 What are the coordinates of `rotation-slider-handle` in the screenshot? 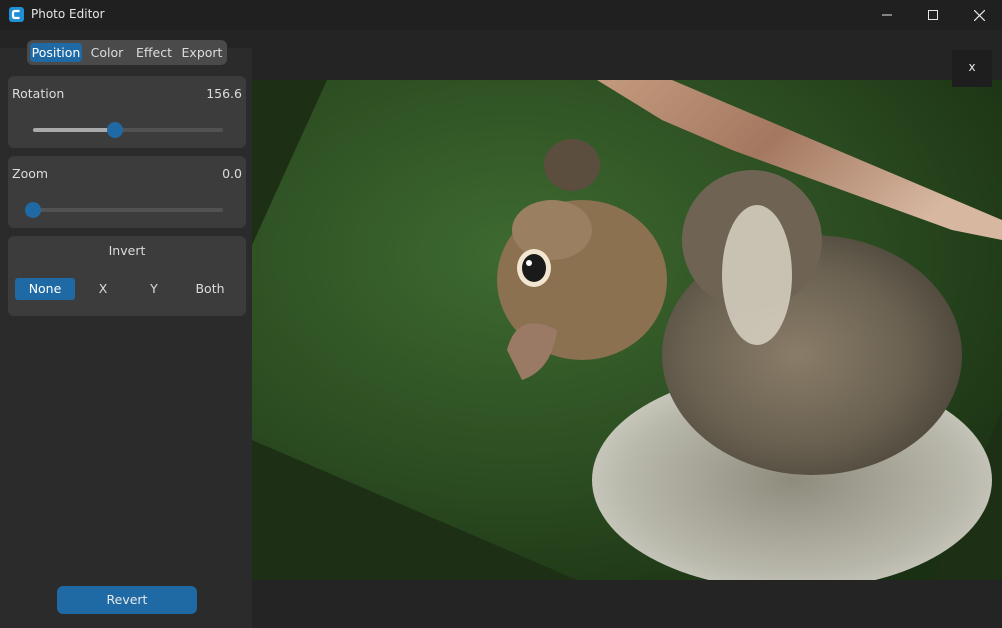 It's located at (114, 130).